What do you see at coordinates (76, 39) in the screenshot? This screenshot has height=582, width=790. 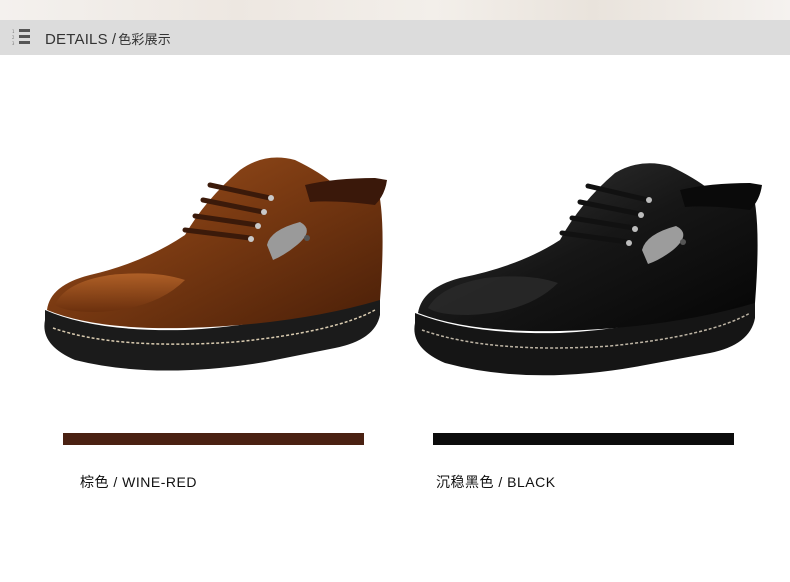 I see `section-title-en: DETAILS` at bounding box center [76, 39].